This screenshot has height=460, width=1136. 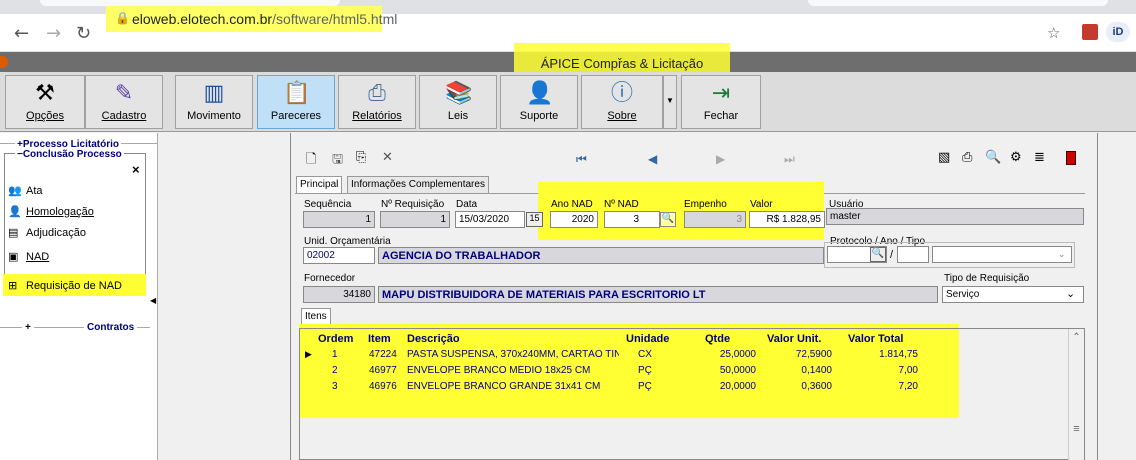 What do you see at coordinates (620, 57) in the screenshot?
I see `collapse-chevron-icon: ⌄` at bounding box center [620, 57].